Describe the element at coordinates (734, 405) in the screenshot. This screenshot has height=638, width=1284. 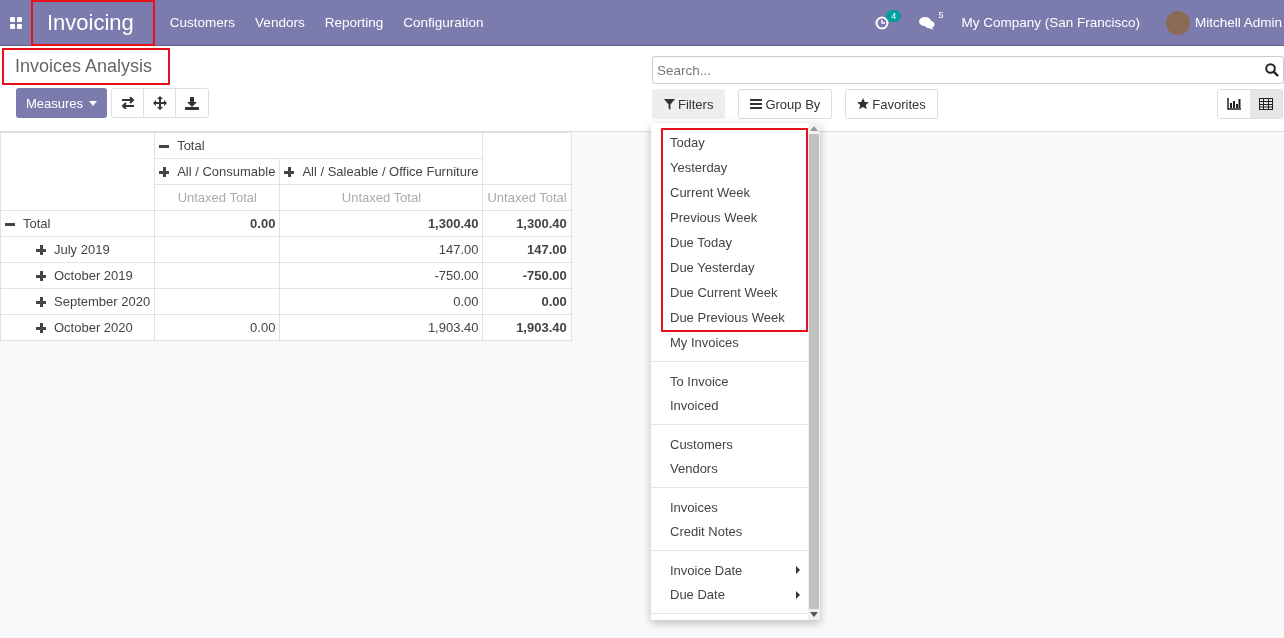
I see `filter-option: Invoiced` at that location.